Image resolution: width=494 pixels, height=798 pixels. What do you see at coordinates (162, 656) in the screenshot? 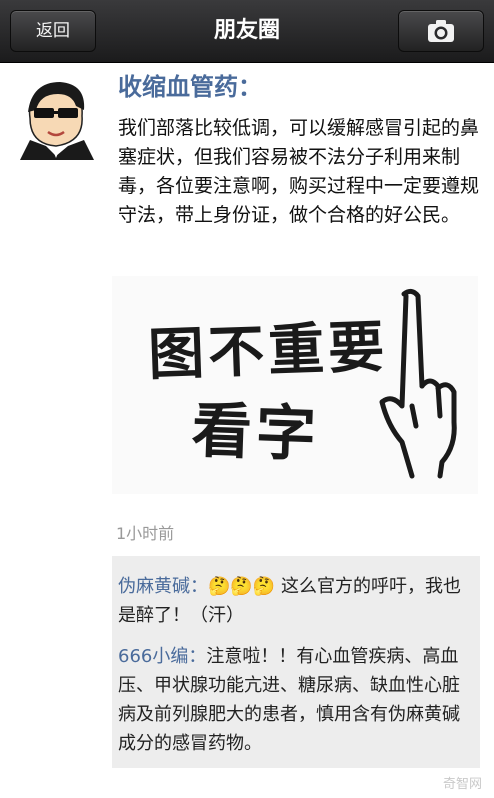
I see `comment-user: 666小编：` at bounding box center [162, 656].